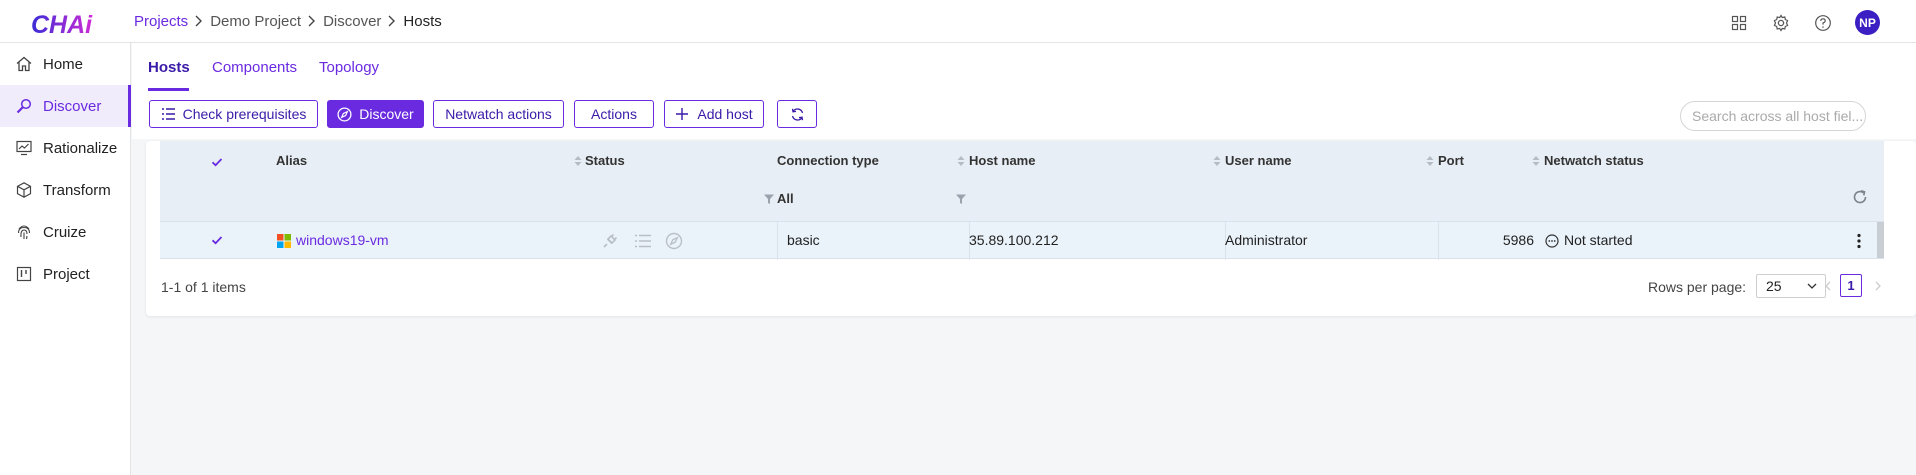 Image resolution: width=1916 pixels, height=475 pixels. I want to click on tab-topology: Topology, so click(349, 67).